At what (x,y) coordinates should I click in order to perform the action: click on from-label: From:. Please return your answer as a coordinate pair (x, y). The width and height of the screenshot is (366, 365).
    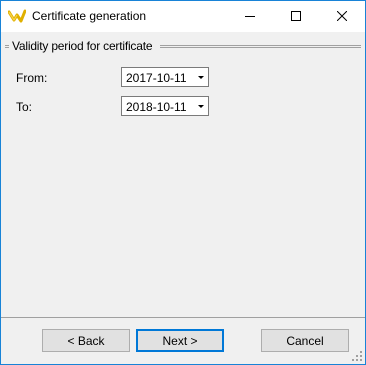
    Looking at the image, I should click on (32, 78).